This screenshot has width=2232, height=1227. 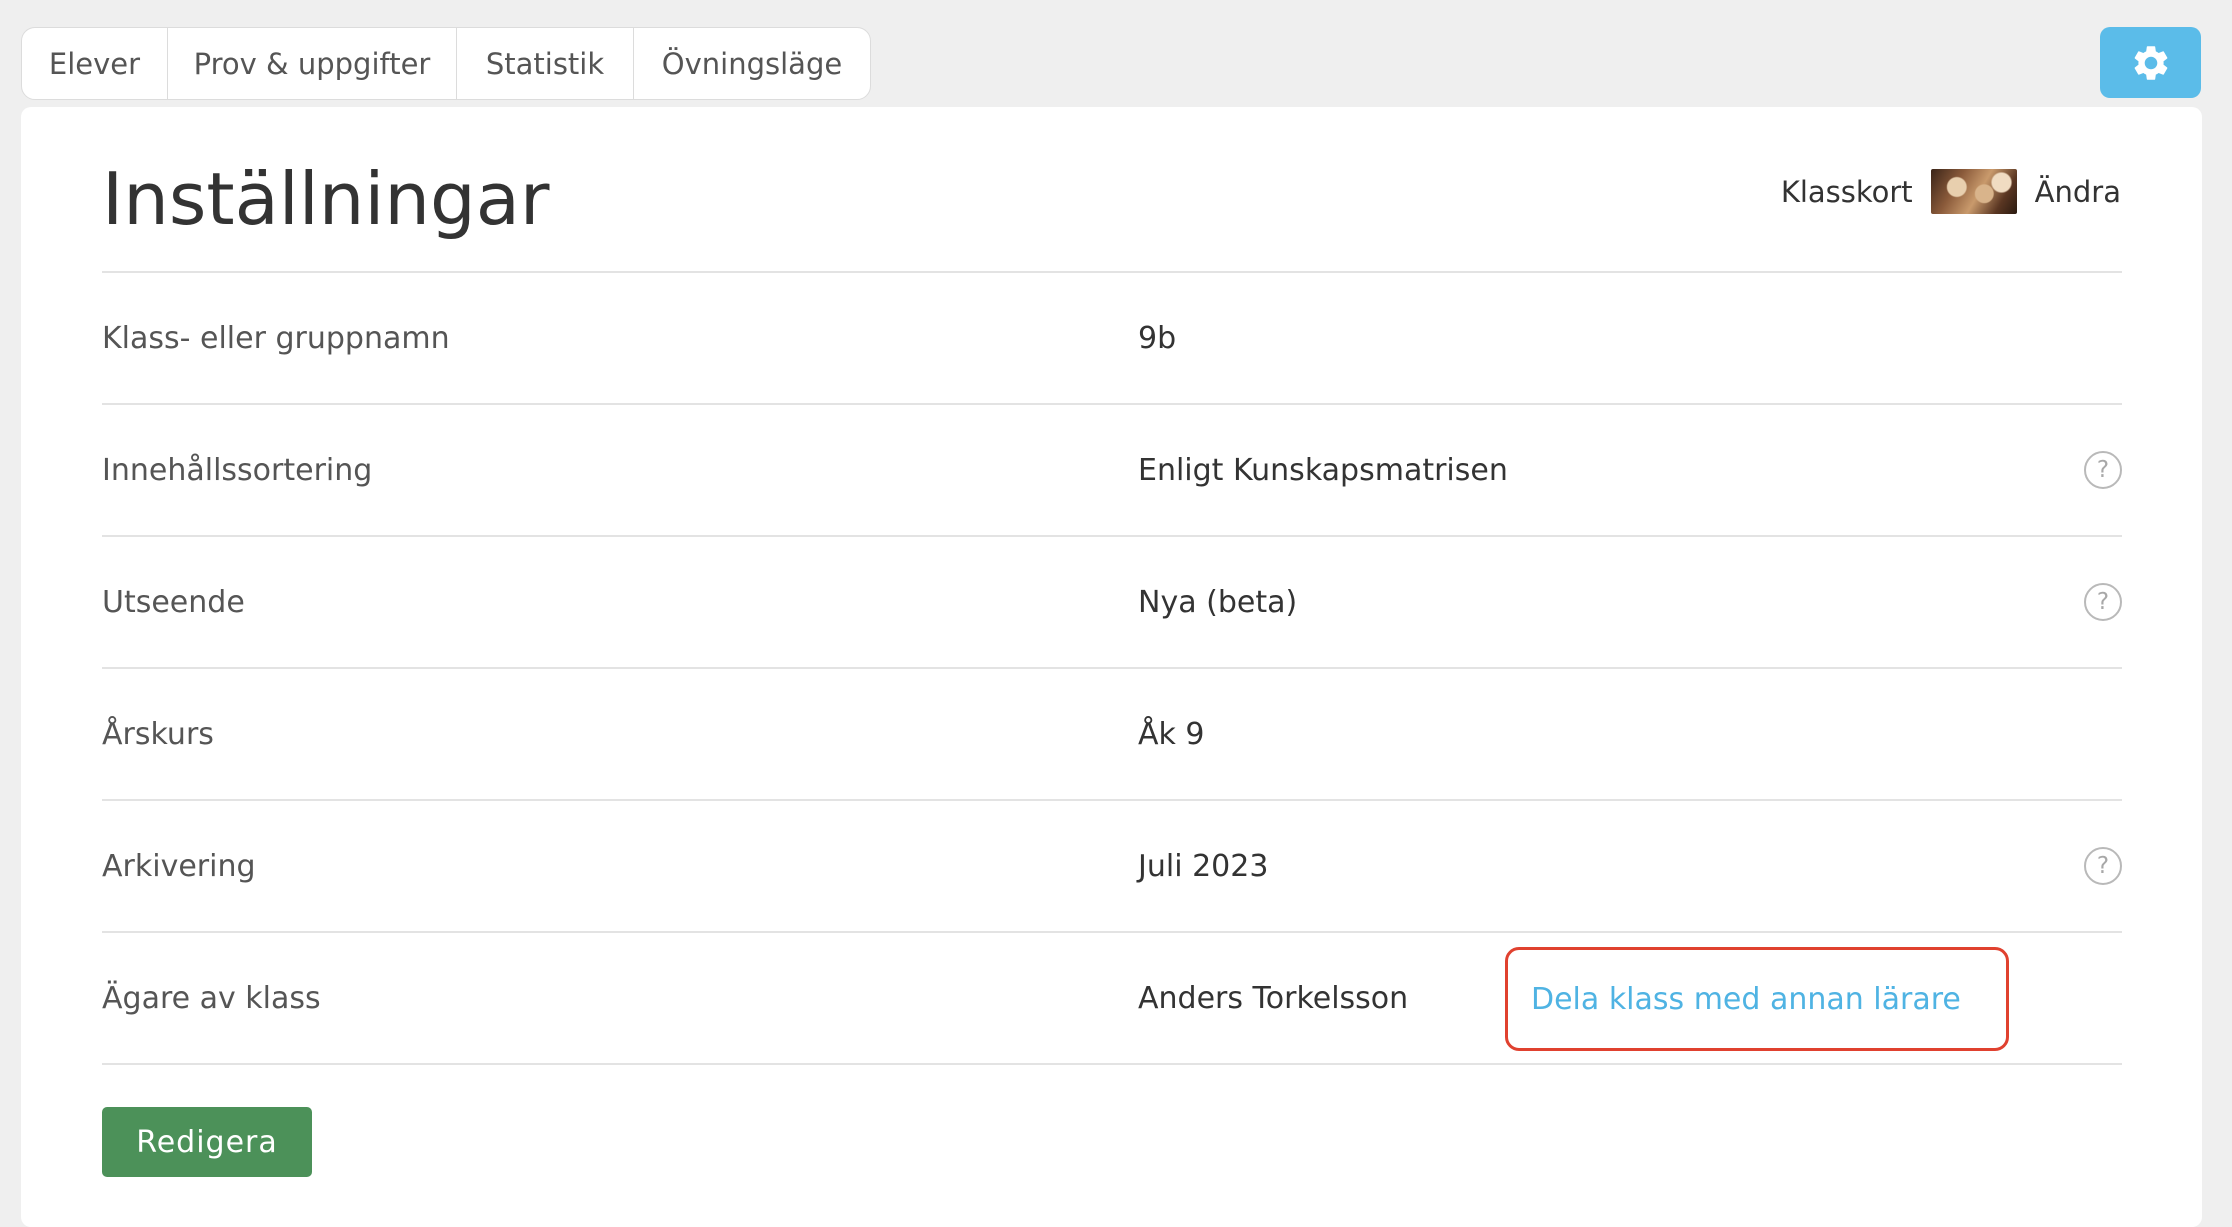 I want to click on classcard: Klasskort Ändra, so click(x=1951, y=191).